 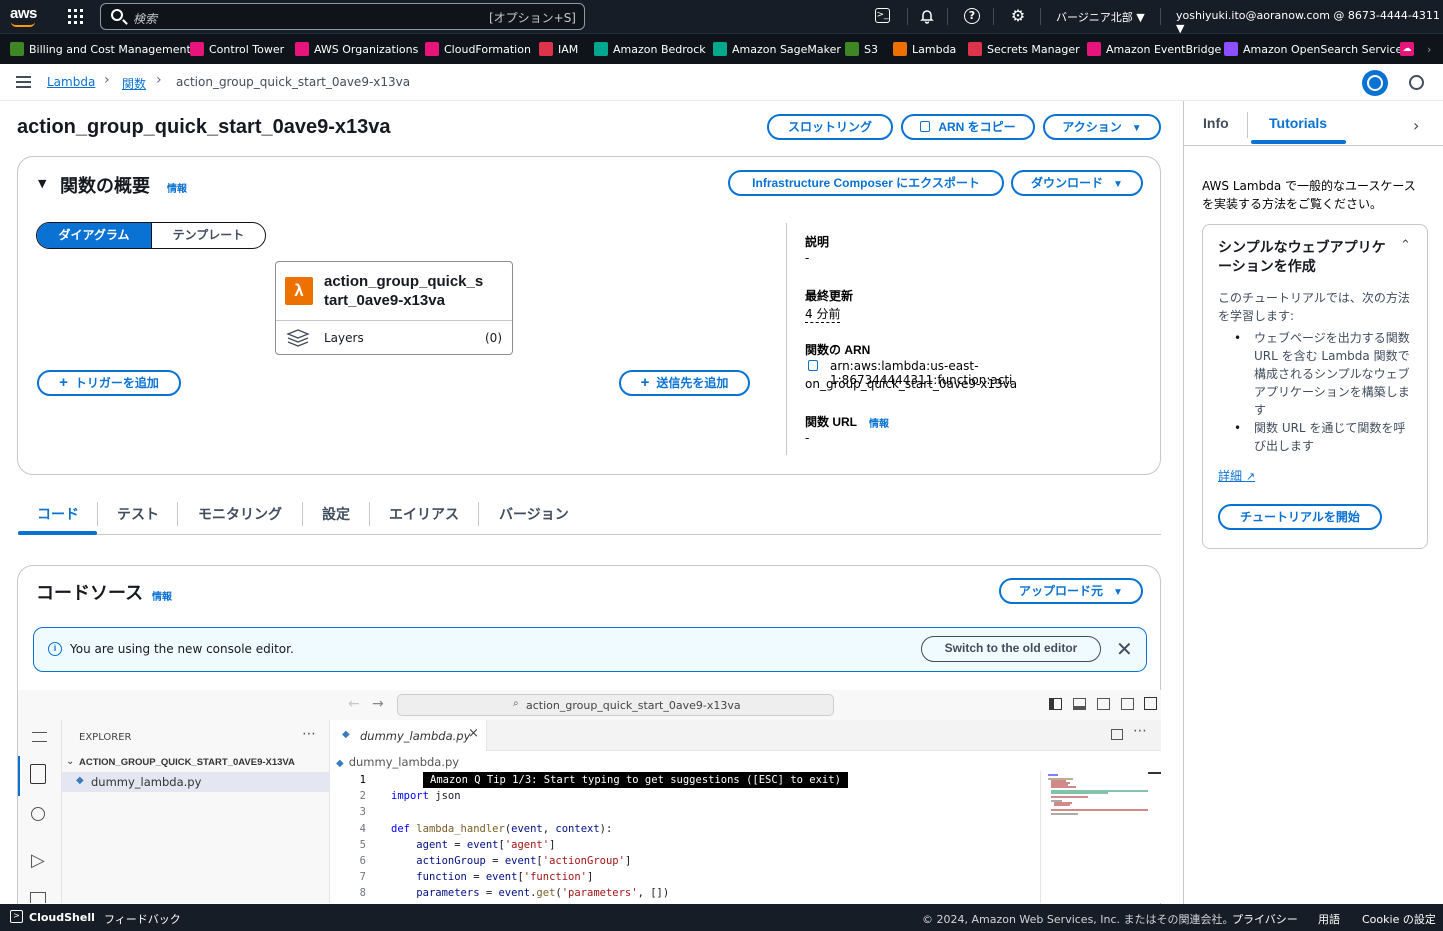 I want to click on add-trigger-button: + トリガーを追加, so click(x=109, y=383).